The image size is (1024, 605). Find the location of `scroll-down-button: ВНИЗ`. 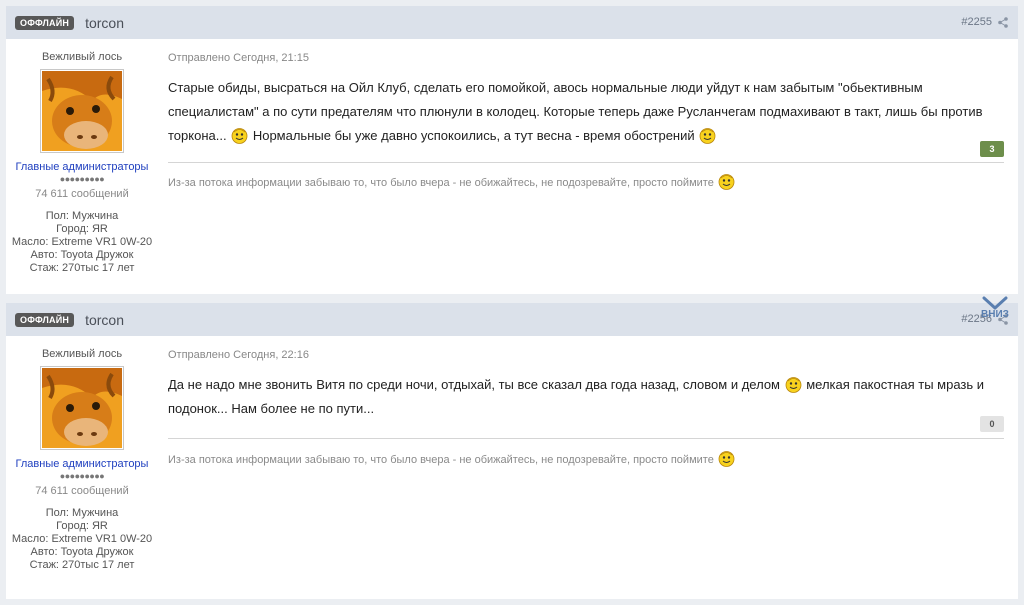

scroll-down-button: ВНИЗ is located at coordinates (995, 314).